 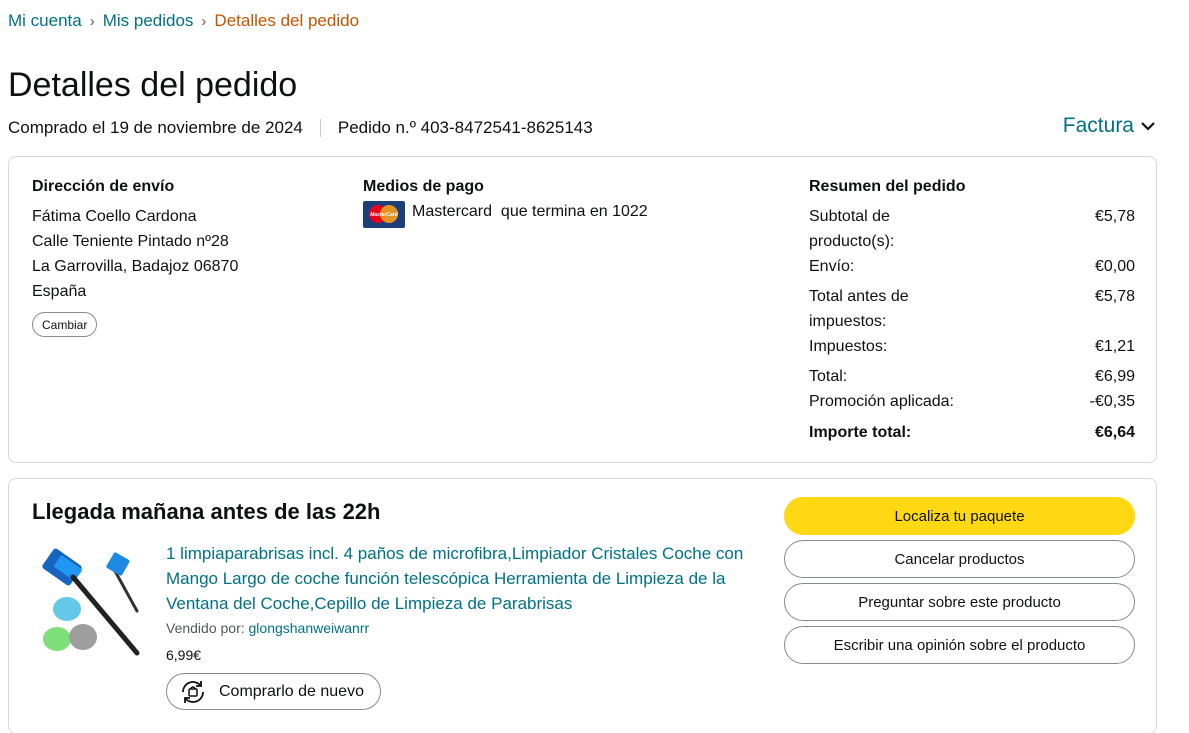 What do you see at coordinates (959, 645) in the screenshot?
I see `write-review-button: Escribir una opinión sobre el producto` at bounding box center [959, 645].